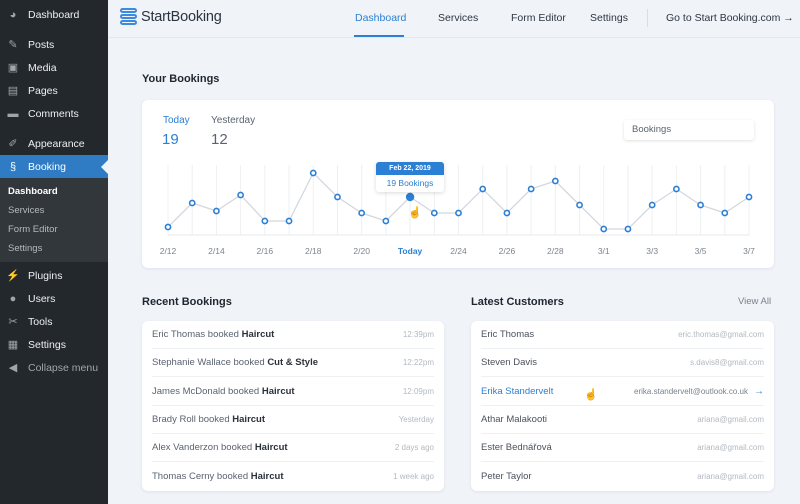 Image resolution: width=800 pixels, height=504 pixels. Describe the element at coordinates (54, 14) in the screenshot. I see `wp-menu-dashboard: ◕ Dashboard` at that location.